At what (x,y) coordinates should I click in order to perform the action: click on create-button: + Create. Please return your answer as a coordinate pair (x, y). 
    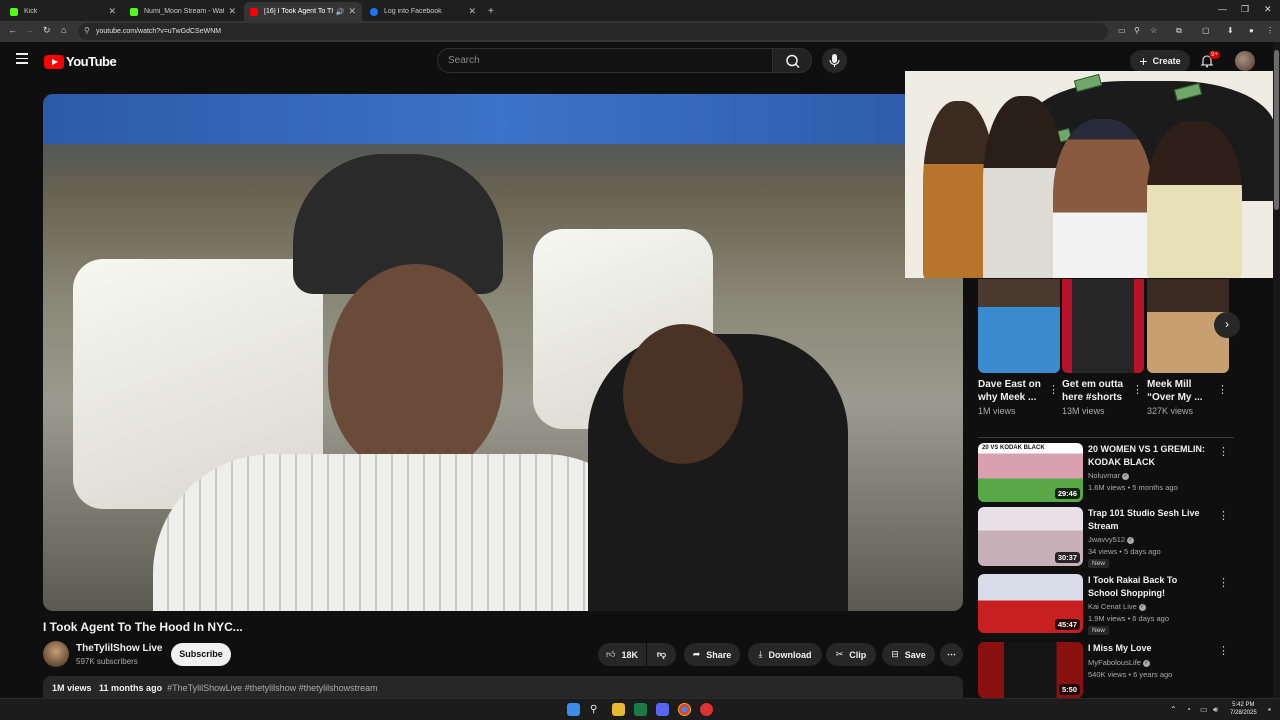
    Looking at the image, I should click on (1160, 61).